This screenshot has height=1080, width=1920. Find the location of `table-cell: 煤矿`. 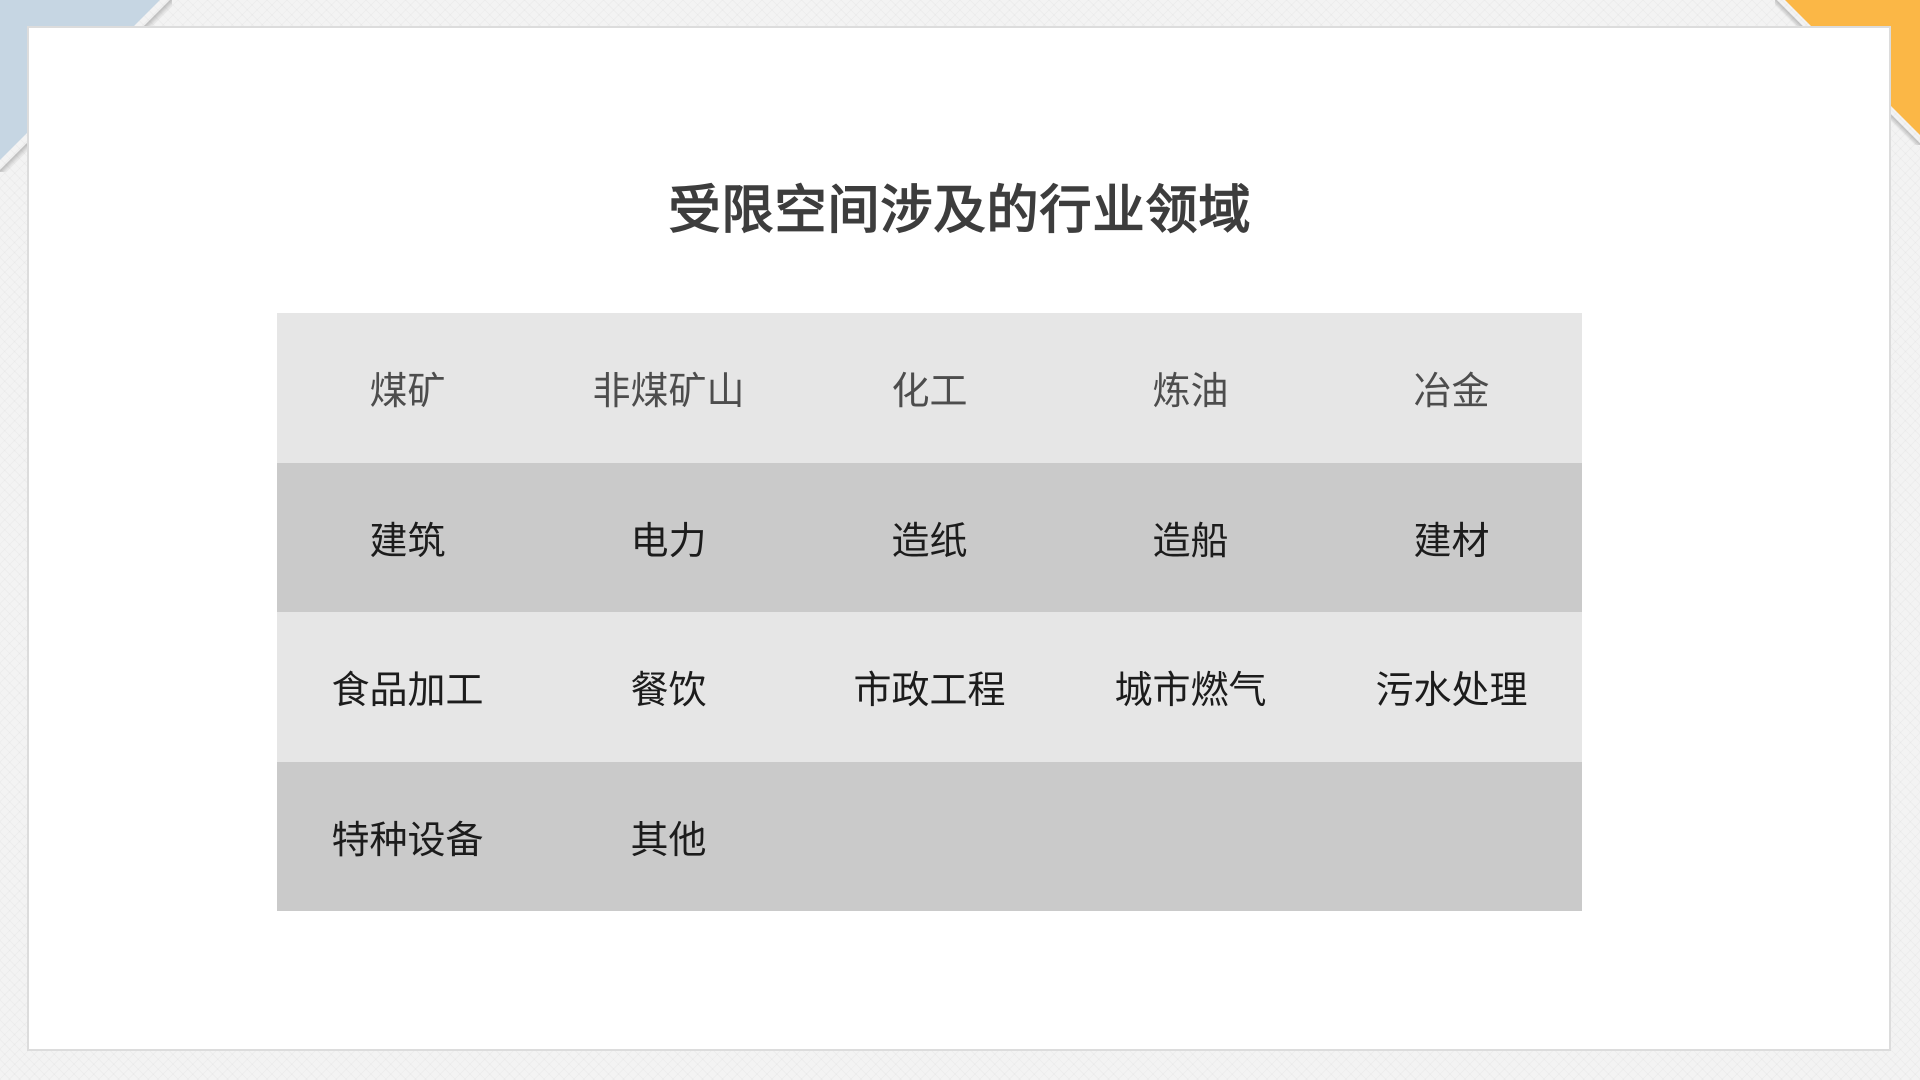

table-cell: 煤矿 is located at coordinates (407, 391).